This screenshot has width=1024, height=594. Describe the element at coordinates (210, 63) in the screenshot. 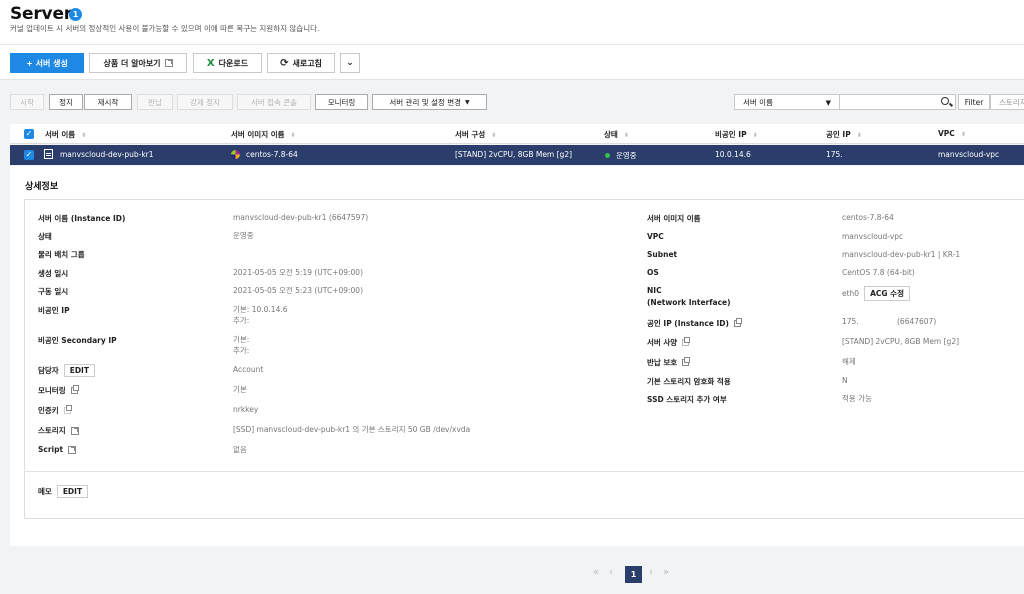

I see `excel-icon: X` at that location.